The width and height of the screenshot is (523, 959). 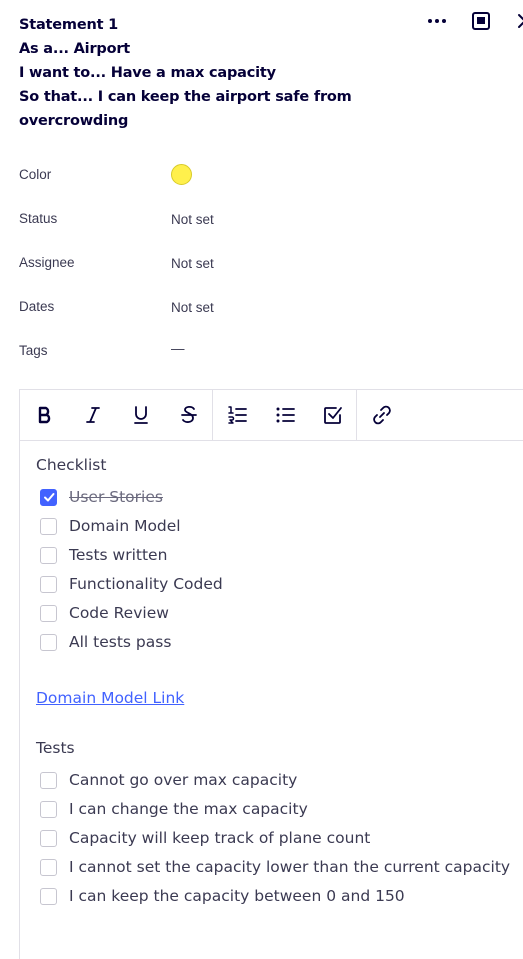 I want to click on italic-button, so click(x=93, y=415).